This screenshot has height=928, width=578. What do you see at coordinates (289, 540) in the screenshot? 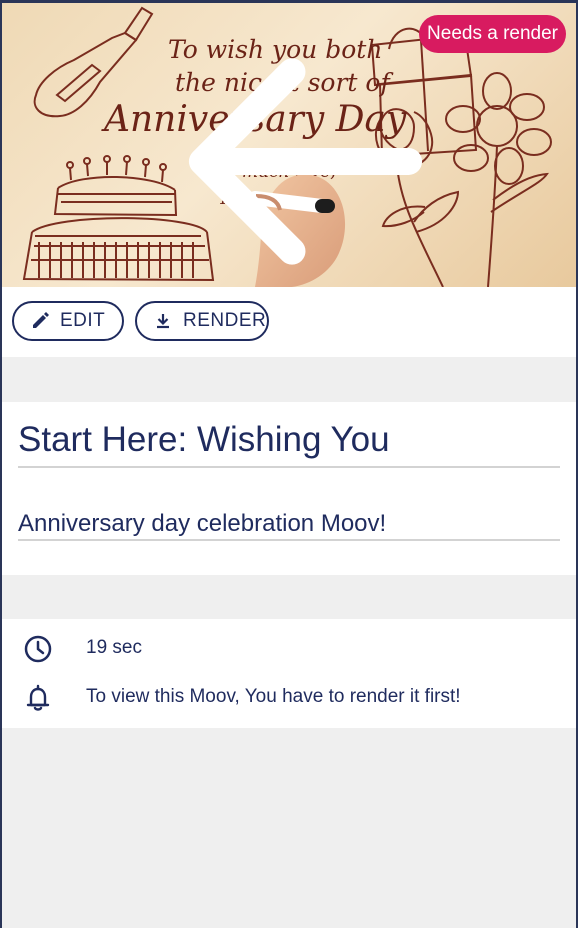
I see `description-divider` at bounding box center [289, 540].